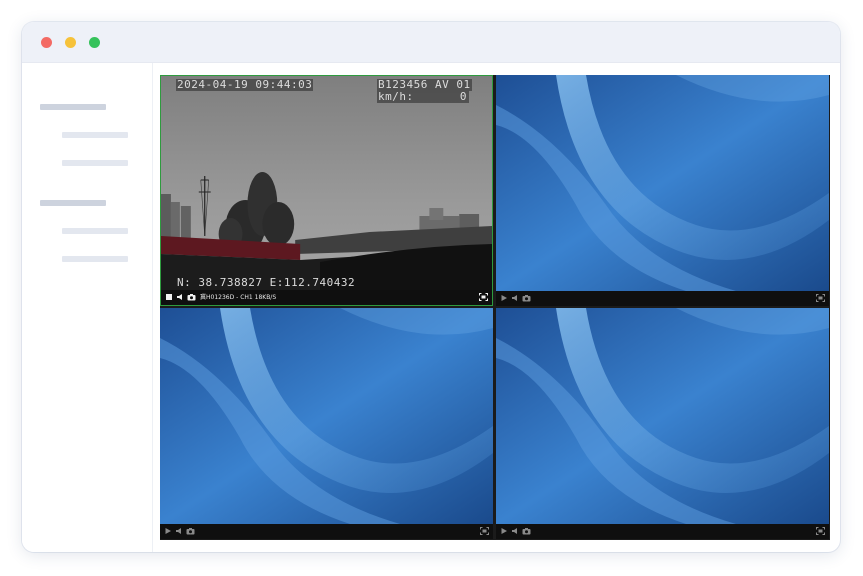 The image size is (863, 576). I want to click on camera-feed, so click(326, 184).